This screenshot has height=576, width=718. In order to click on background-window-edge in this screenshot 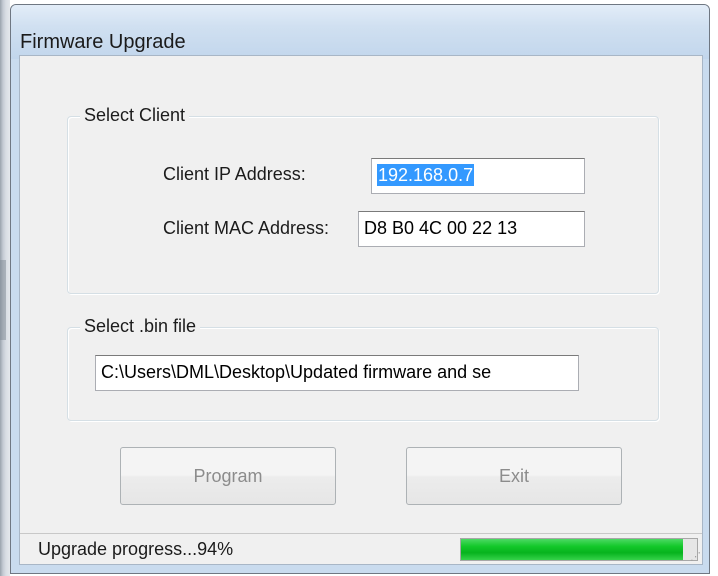, I will do `click(5, 288)`.